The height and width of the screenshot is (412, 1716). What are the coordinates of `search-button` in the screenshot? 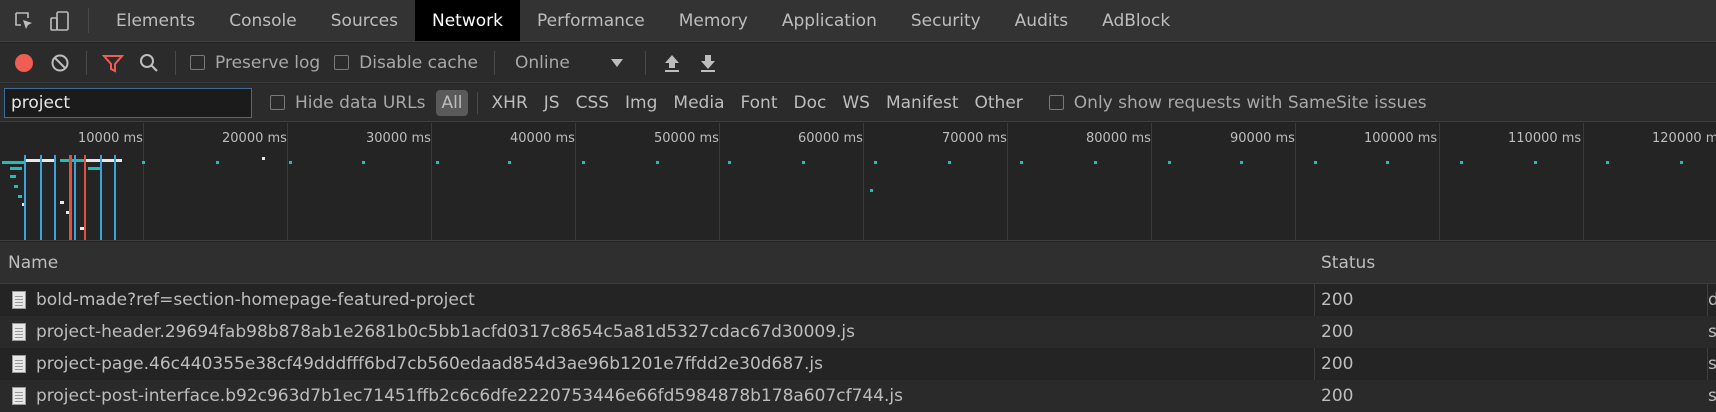 It's located at (149, 63).